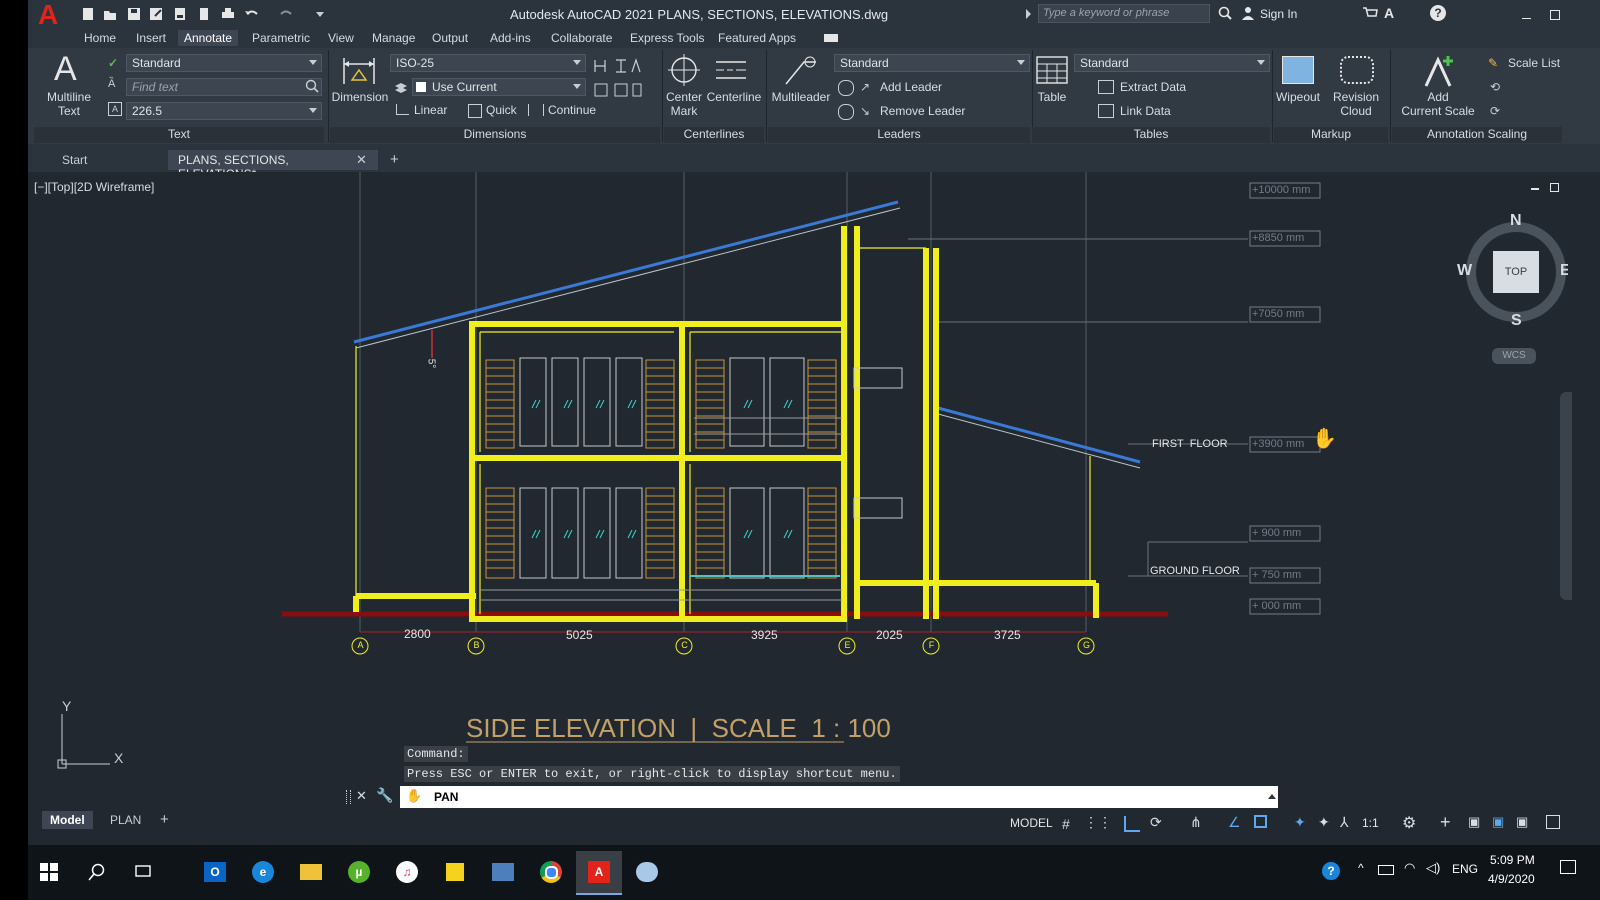 The height and width of the screenshot is (900, 1600). What do you see at coordinates (1495, 111) in the screenshot?
I see `annotation-visibility-icon: ⟳` at bounding box center [1495, 111].